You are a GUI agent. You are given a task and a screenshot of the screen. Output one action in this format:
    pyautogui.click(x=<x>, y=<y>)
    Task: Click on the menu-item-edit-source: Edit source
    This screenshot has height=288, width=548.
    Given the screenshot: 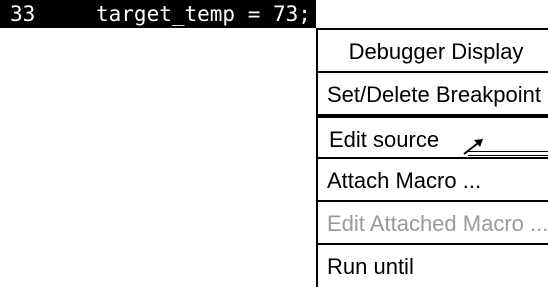 What is the action you would take?
    pyautogui.click(x=432, y=137)
    